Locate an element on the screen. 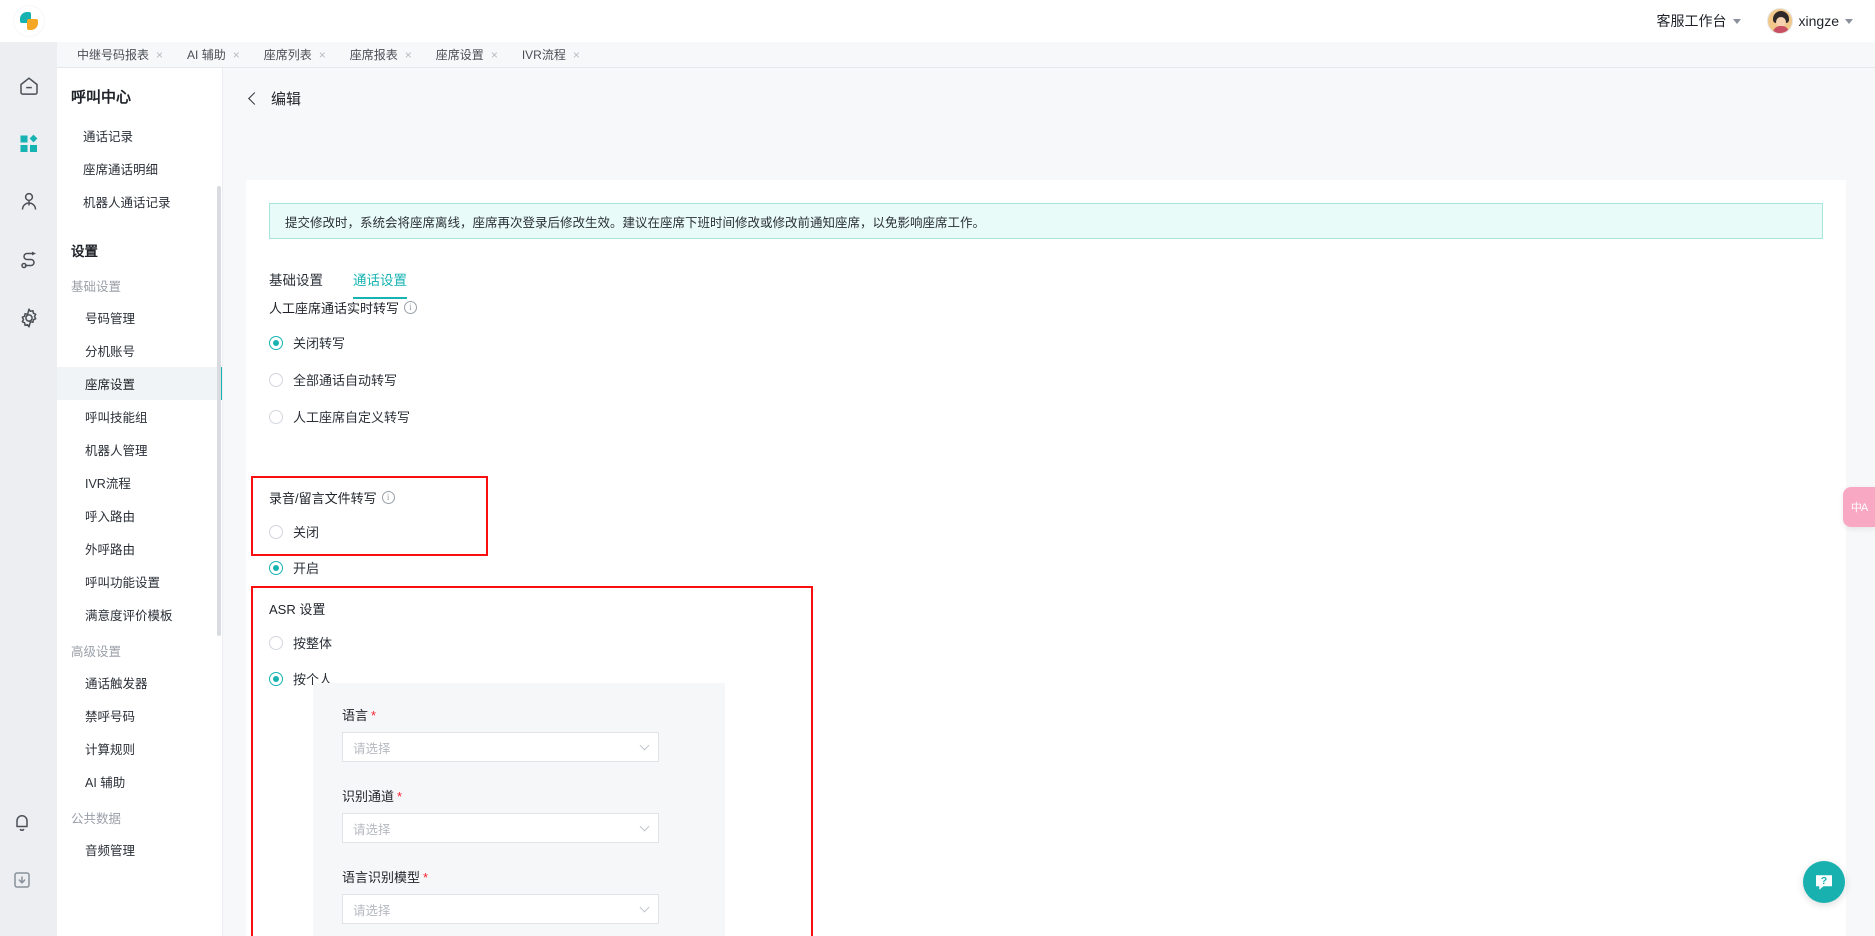 The width and height of the screenshot is (1875, 936). tab-zuoxi-liebiao: 座席列表 × is located at coordinates (295, 55).